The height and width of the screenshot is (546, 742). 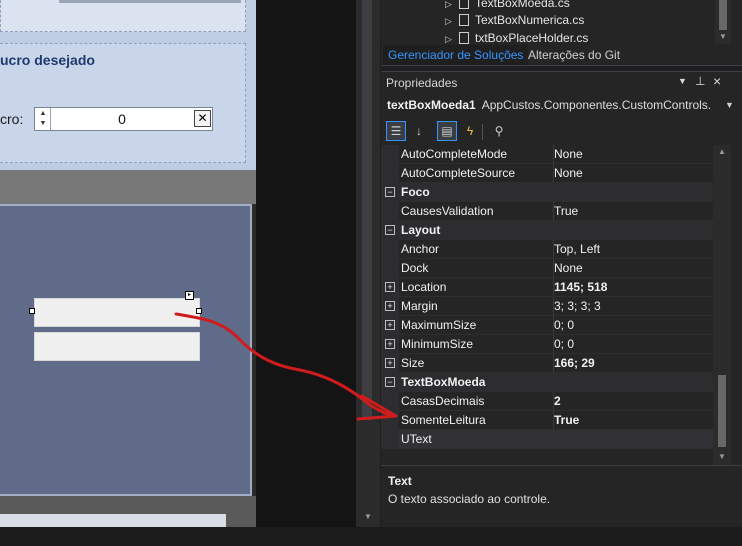 What do you see at coordinates (443, 382) in the screenshot?
I see `property-category-label: TextBoxMoeda` at bounding box center [443, 382].